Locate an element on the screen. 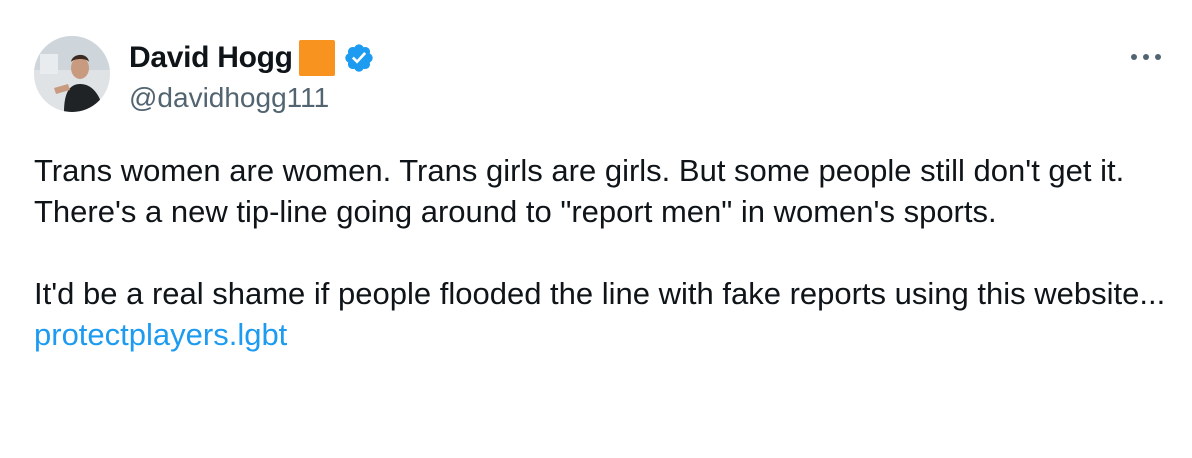 The image size is (1192, 458). verified-badge-icon is located at coordinates (359, 58).